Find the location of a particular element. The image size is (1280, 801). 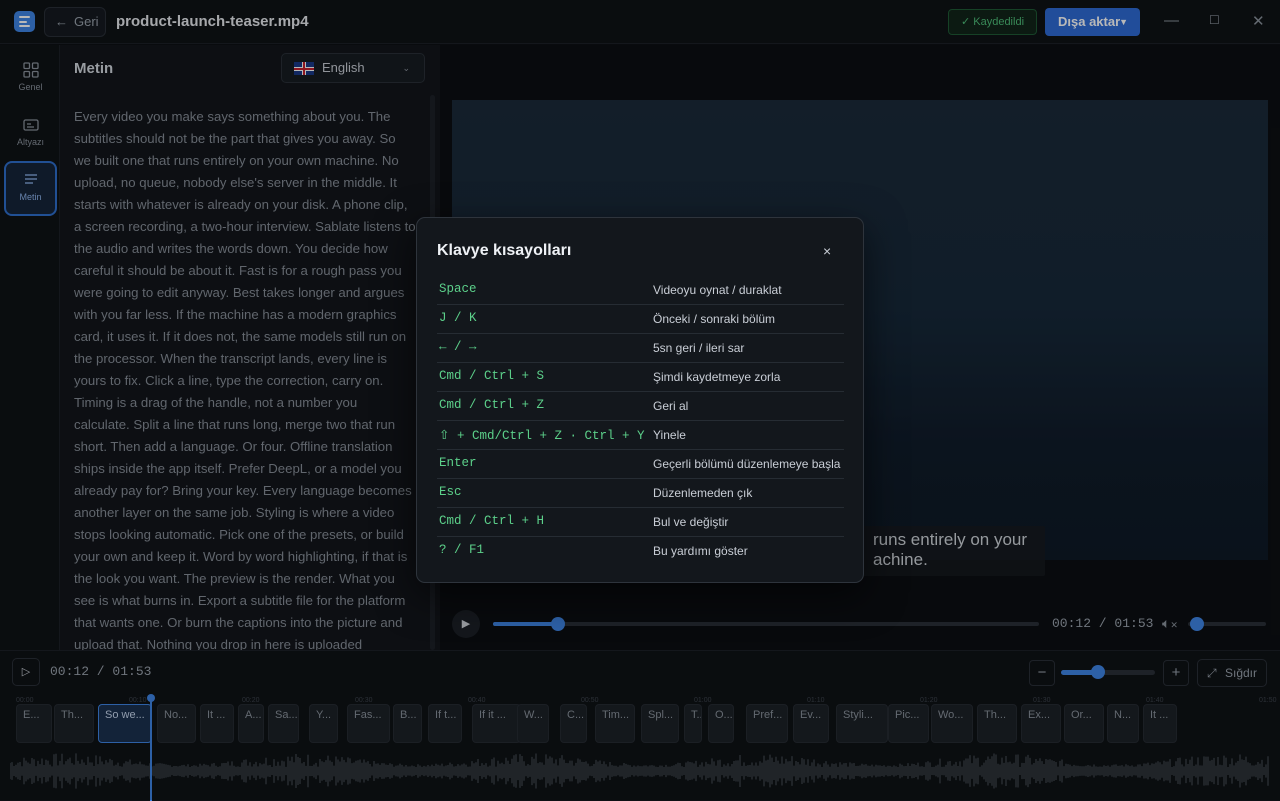

shortcut-key: Cmd / Ctrl + Z is located at coordinates (492, 405).